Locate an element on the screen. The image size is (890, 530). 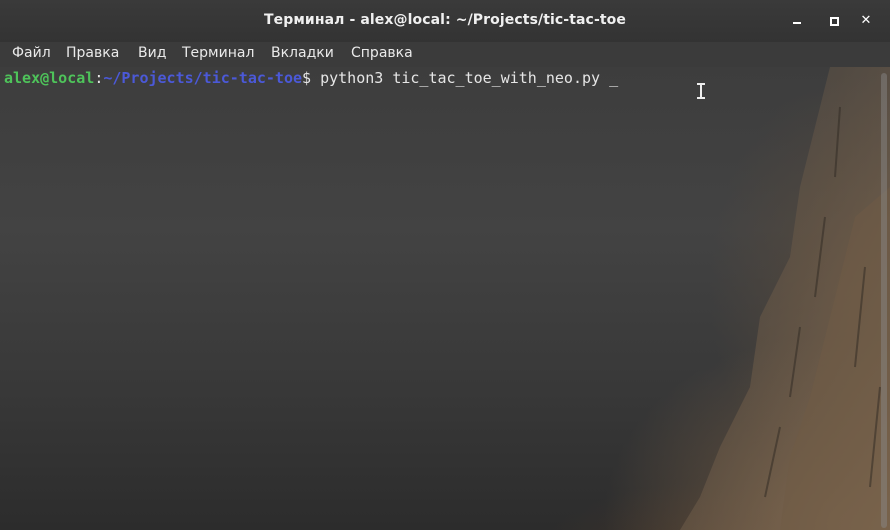
minimize-button is located at coordinates (797, 21).